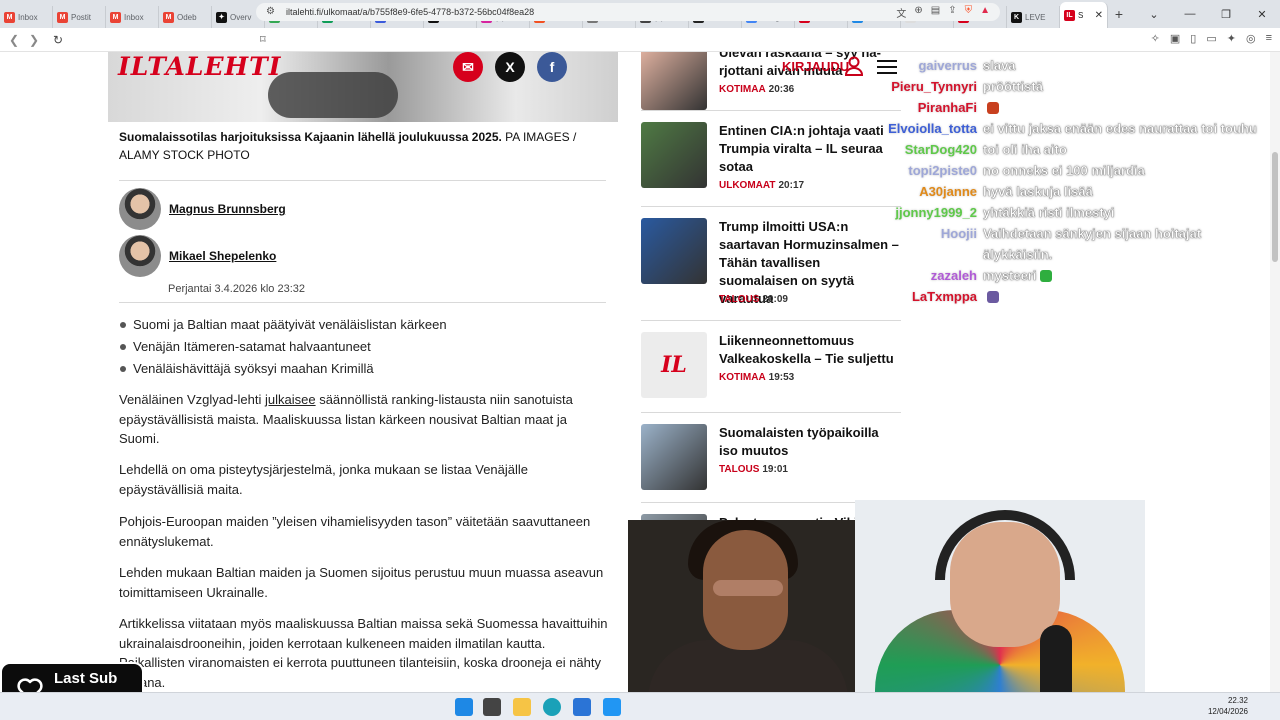  Describe the element at coordinates (810, 442) in the screenshot. I see `news-title: Suomalaisten työpaikoilla iso muutos` at that location.